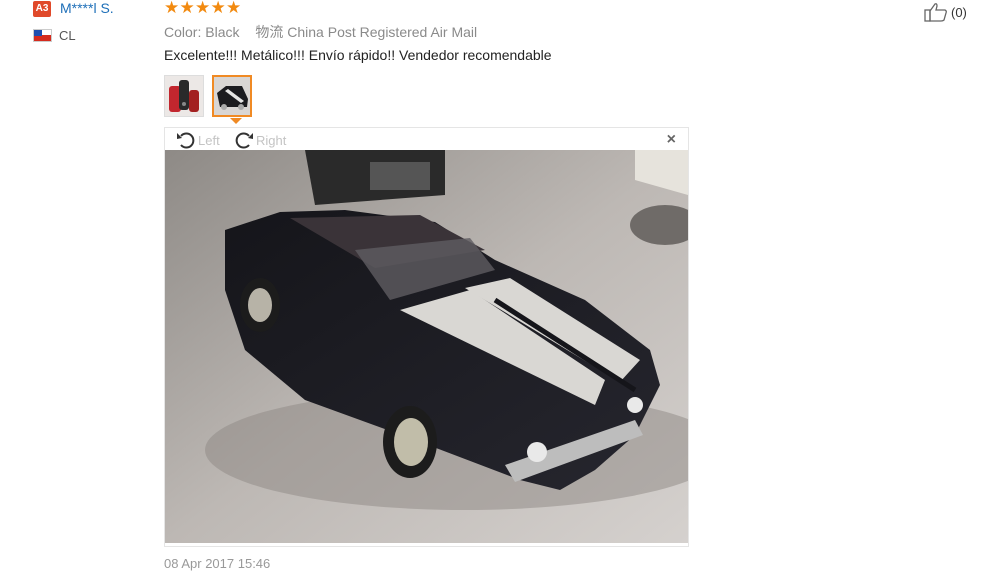 This screenshot has width=1000, height=580. Describe the element at coordinates (217, 563) in the screenshot. I see `review-date: 08 Apr 2017 15:46` at that location.